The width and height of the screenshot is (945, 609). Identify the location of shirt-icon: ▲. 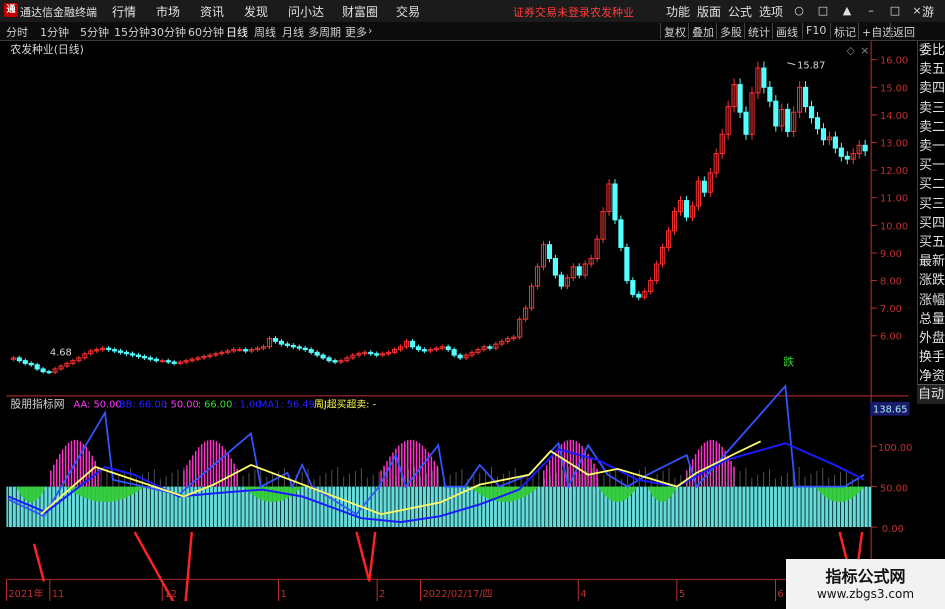
(847, 11).